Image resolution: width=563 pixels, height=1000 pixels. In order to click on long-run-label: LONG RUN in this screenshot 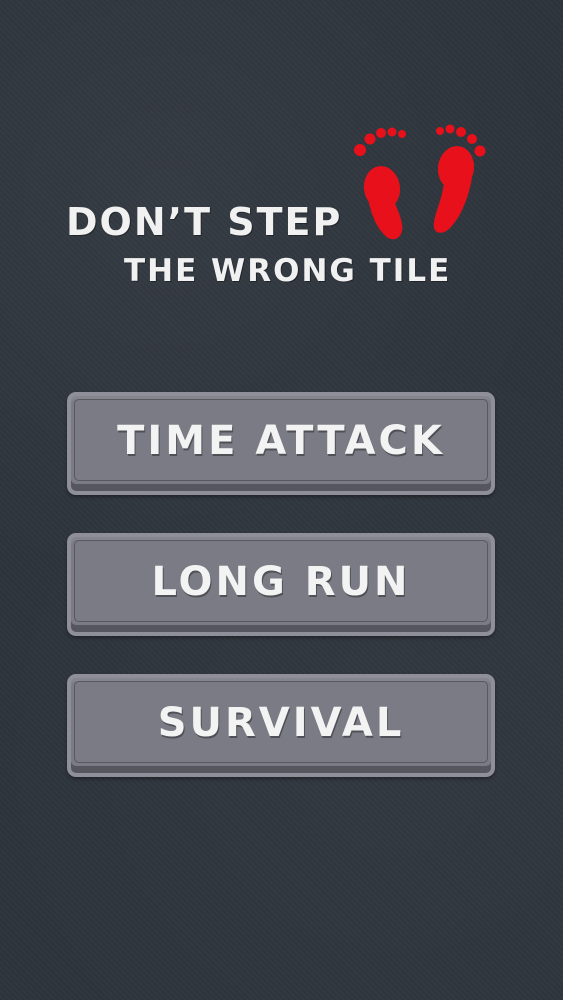, I will do `click(281, 581)`.